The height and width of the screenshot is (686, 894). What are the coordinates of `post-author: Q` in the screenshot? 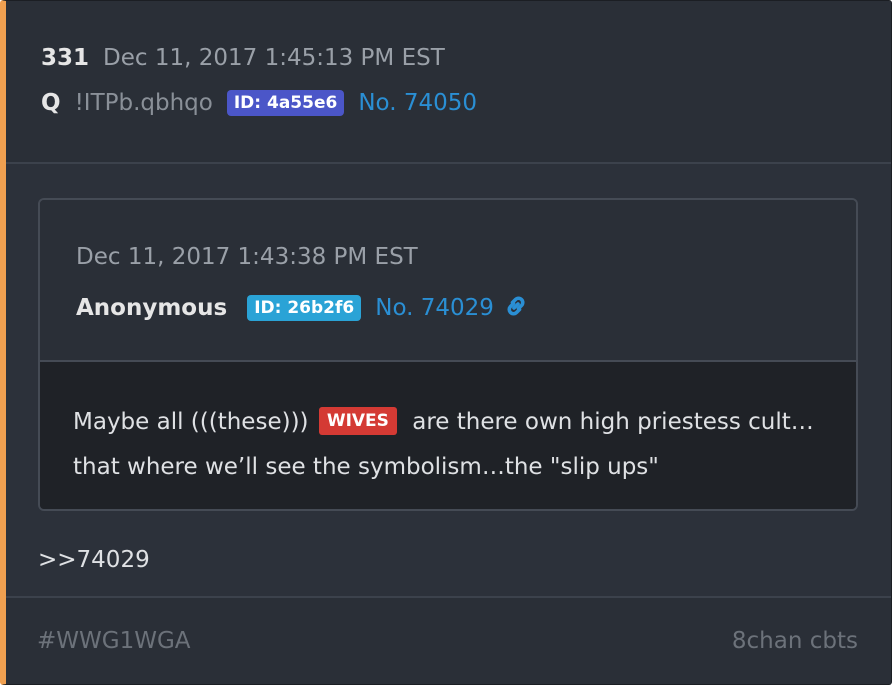 It's located at (51, 103).